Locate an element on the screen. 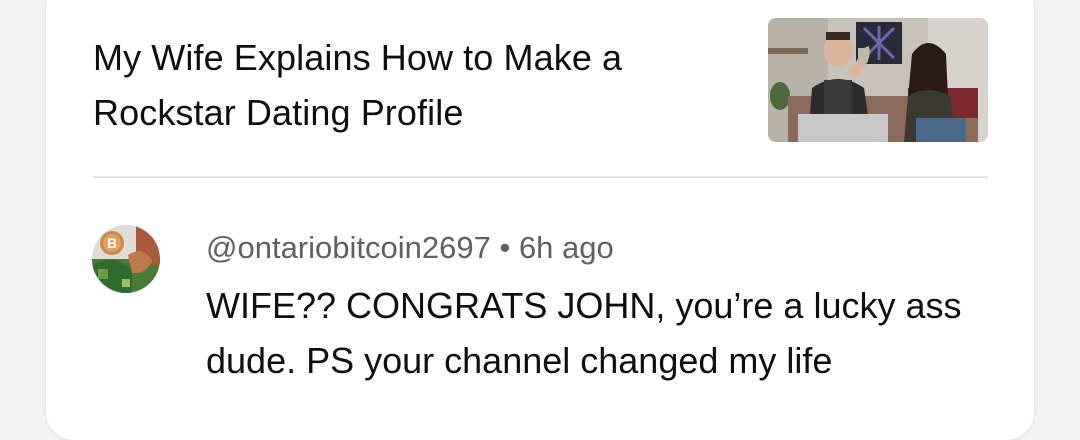 Image resolution: width=1080 pixels, height=440 pixels. video-thumbnail is located at coordinates (878, 80).